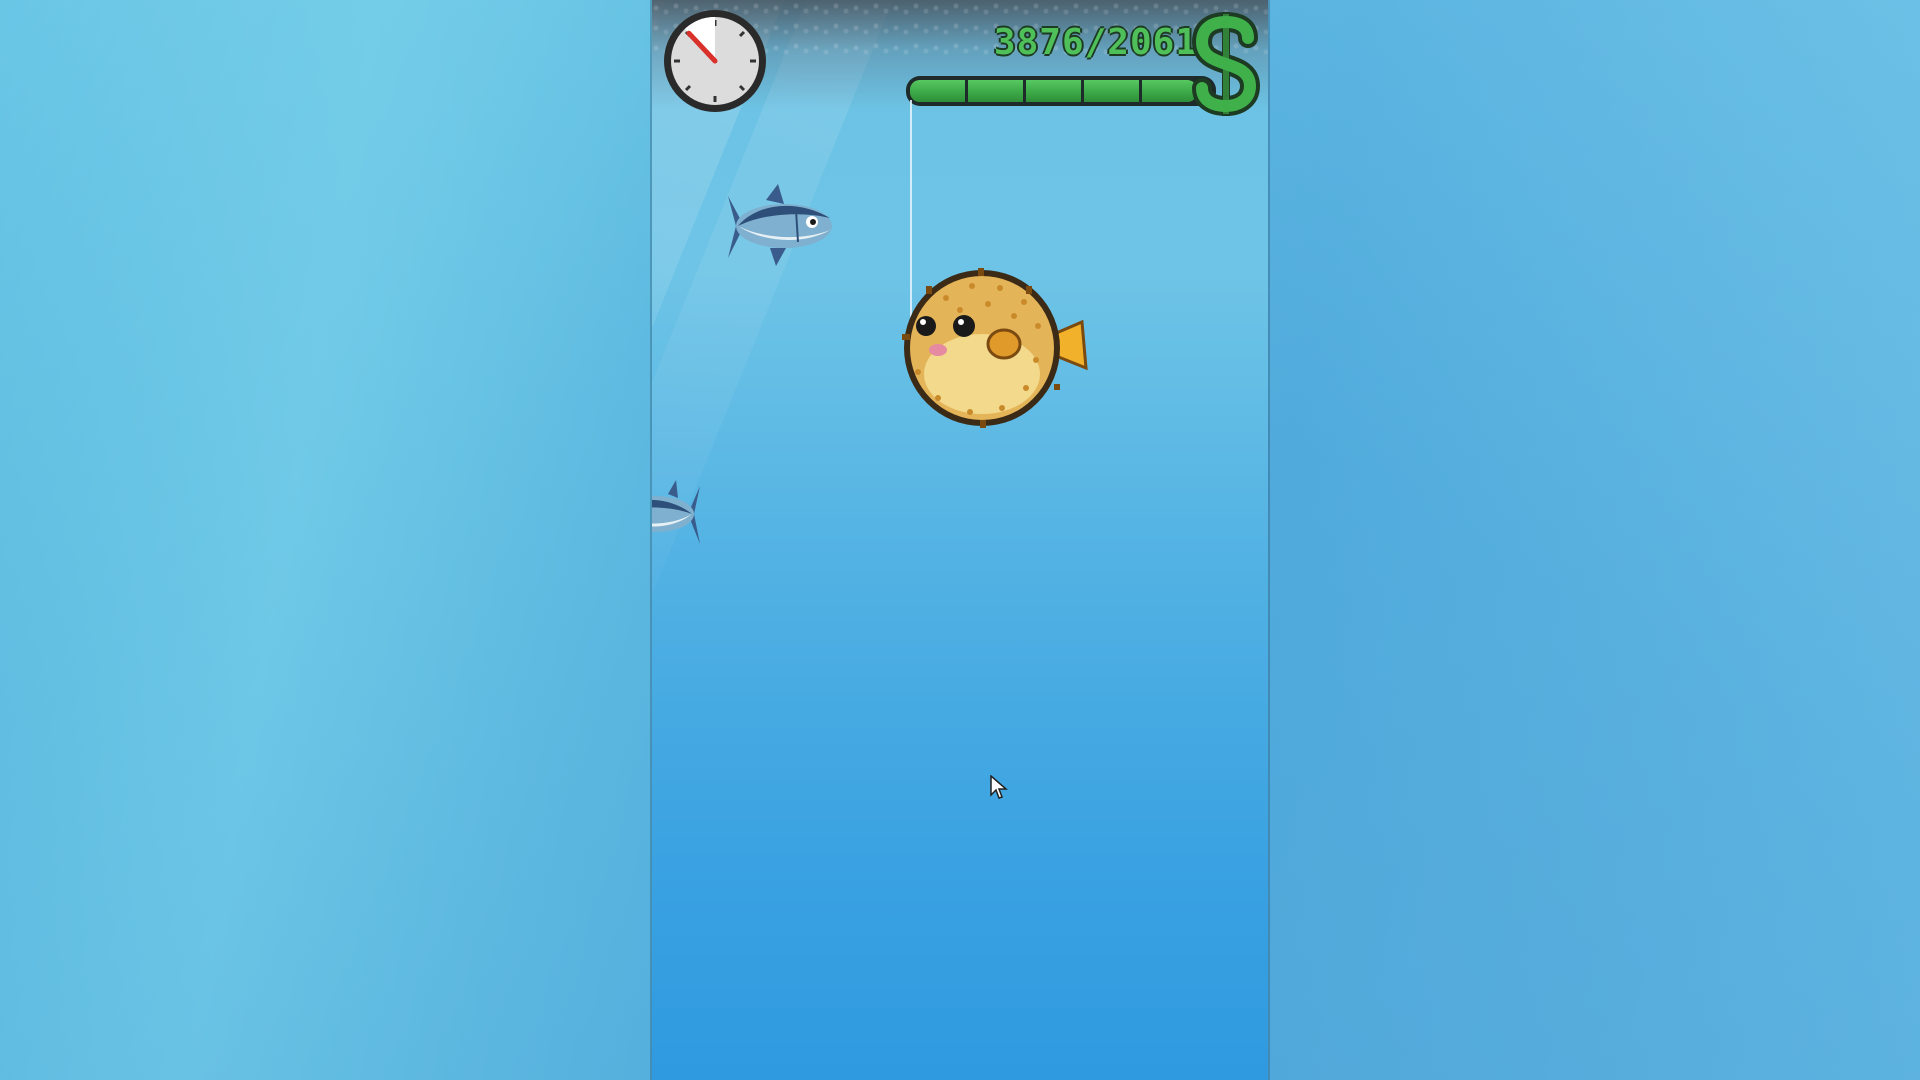  Describe the element at coordinates (1226, 64) in the screenshot. I see `dollar-sign-icon` at that location.